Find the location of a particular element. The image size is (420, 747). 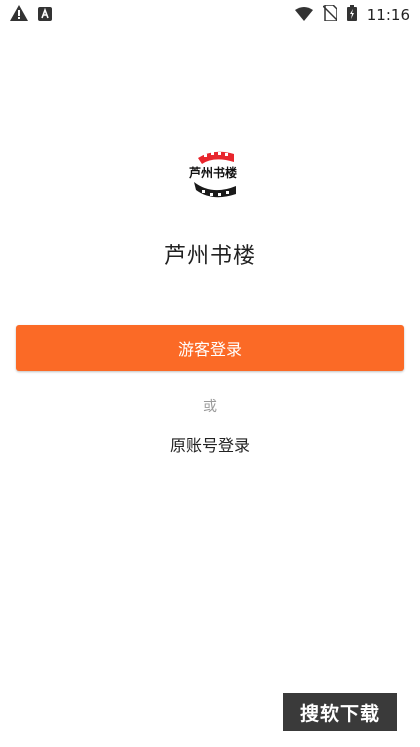

battery-charging-icon is located at coordinates (351, 15).